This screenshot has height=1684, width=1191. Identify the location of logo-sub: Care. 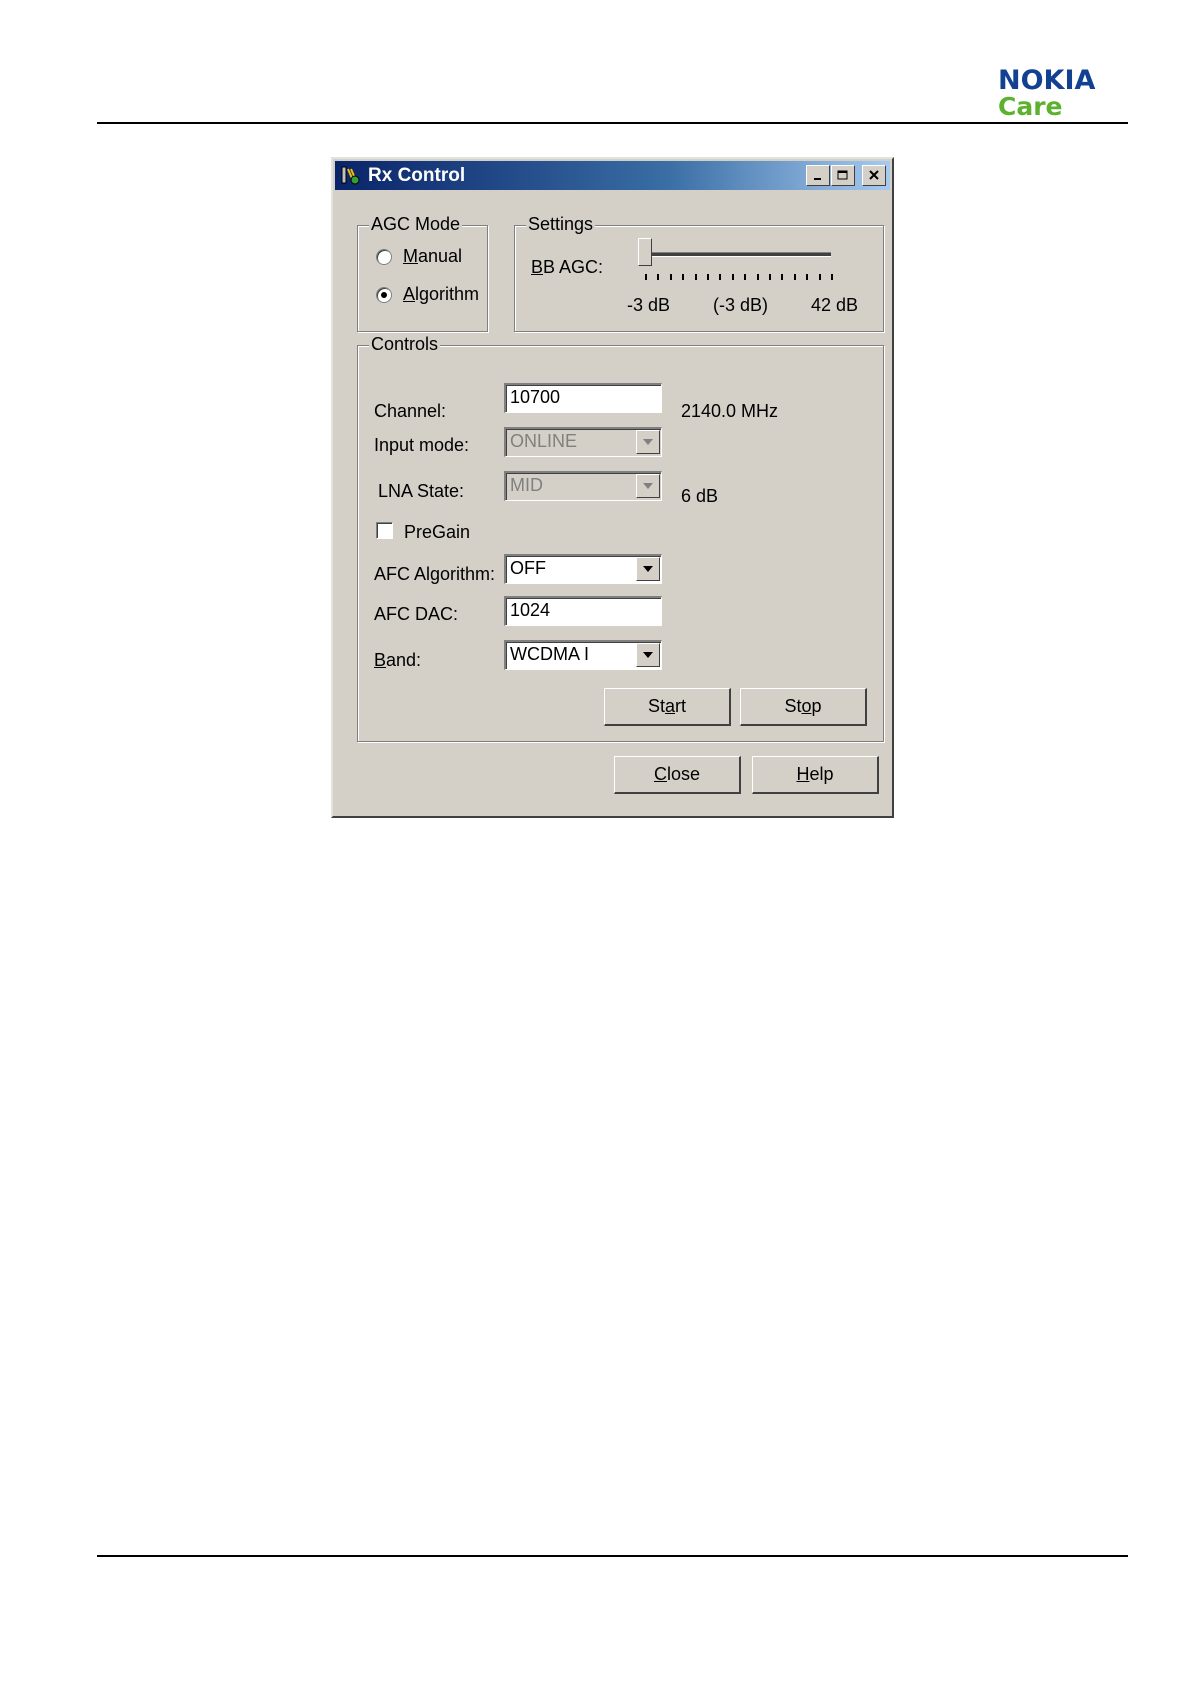
(1030, 106).